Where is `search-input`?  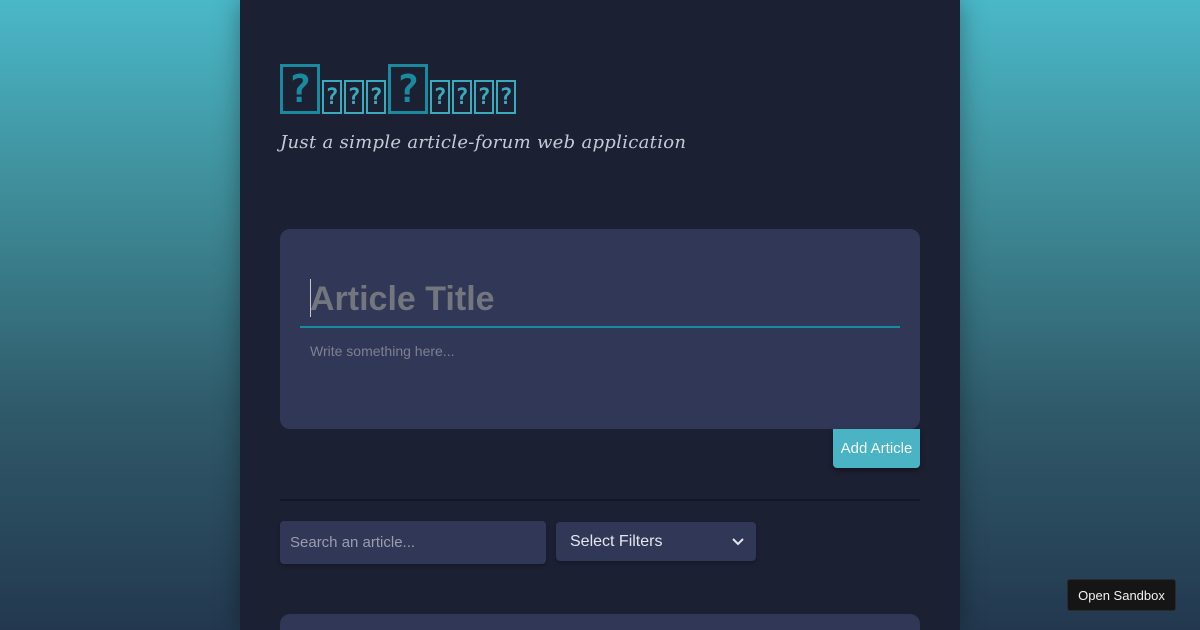 search-input is located at coordinates (413, 542).